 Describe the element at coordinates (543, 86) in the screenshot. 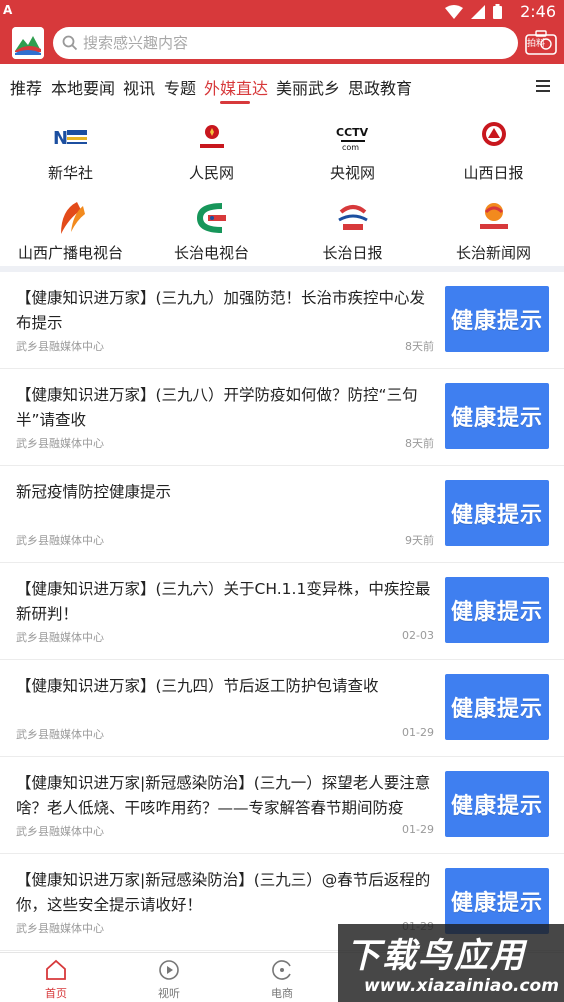

I see `channel-menu-icon` at that location.